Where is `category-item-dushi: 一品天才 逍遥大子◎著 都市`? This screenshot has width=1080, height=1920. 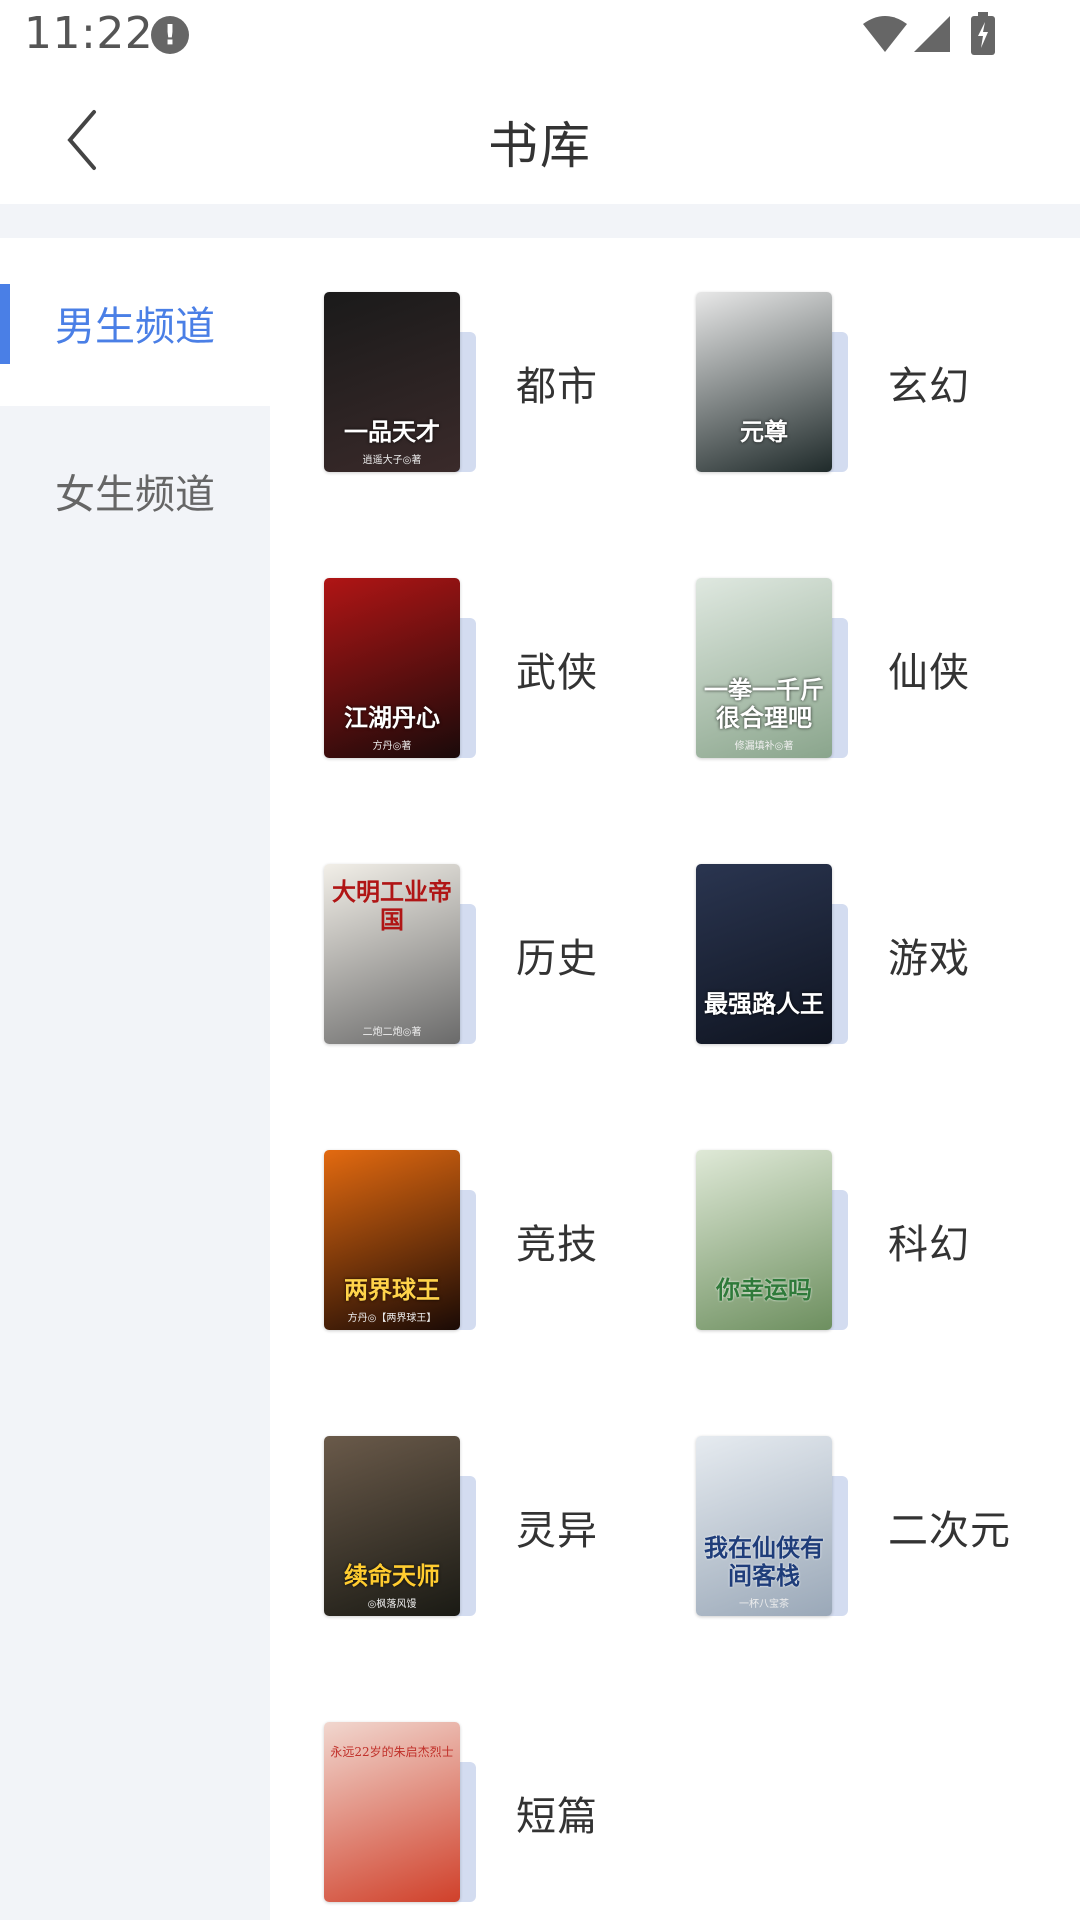 category-item-dushi: 一品天才 逍遥大子◎著 都市 is located at coordinates (489, 387).